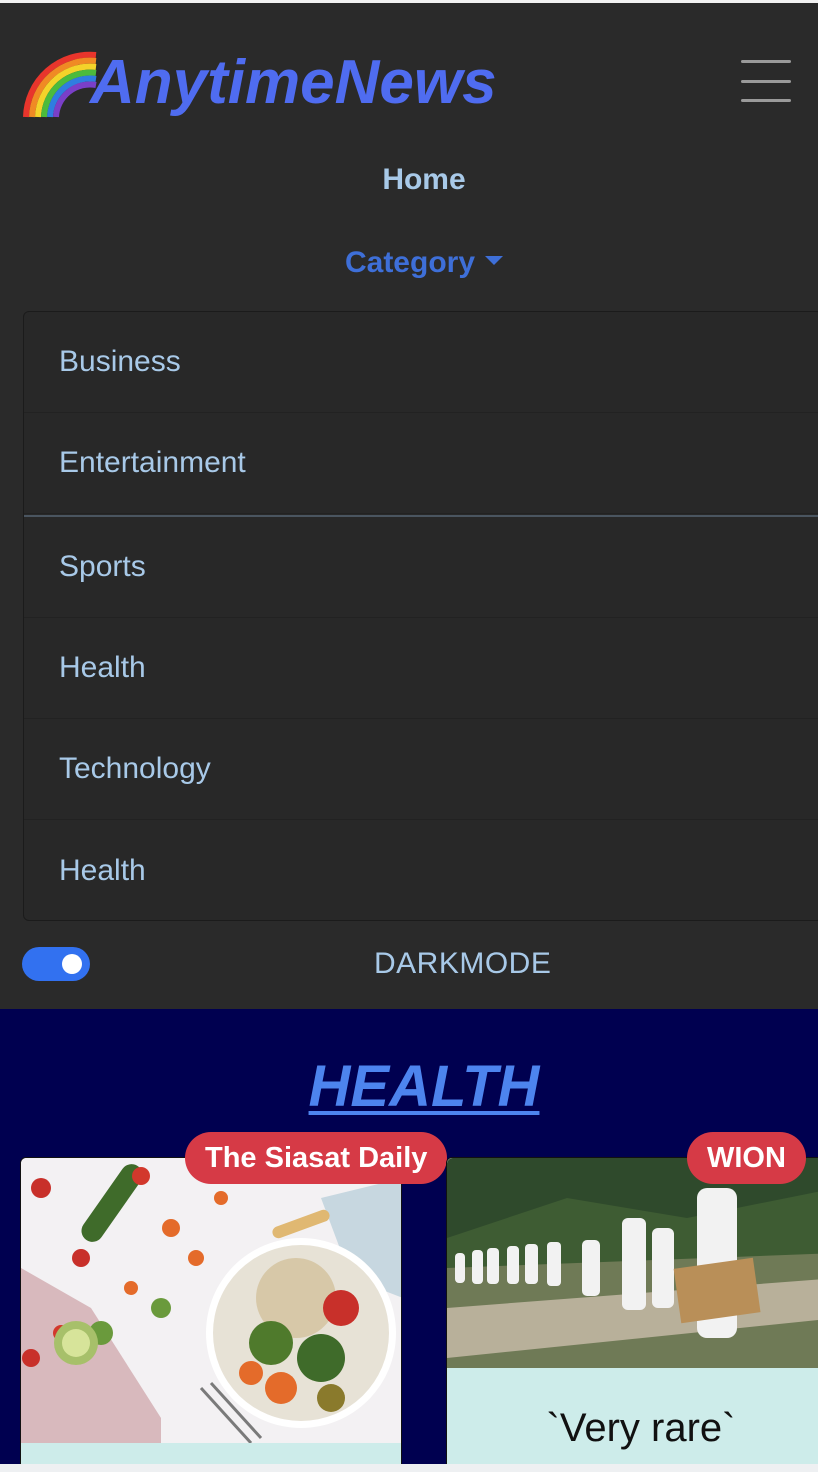  Describe the element at coordinates (421, 769) in the screenshot. I see `dropdown-item-technology: Technology` at that location.